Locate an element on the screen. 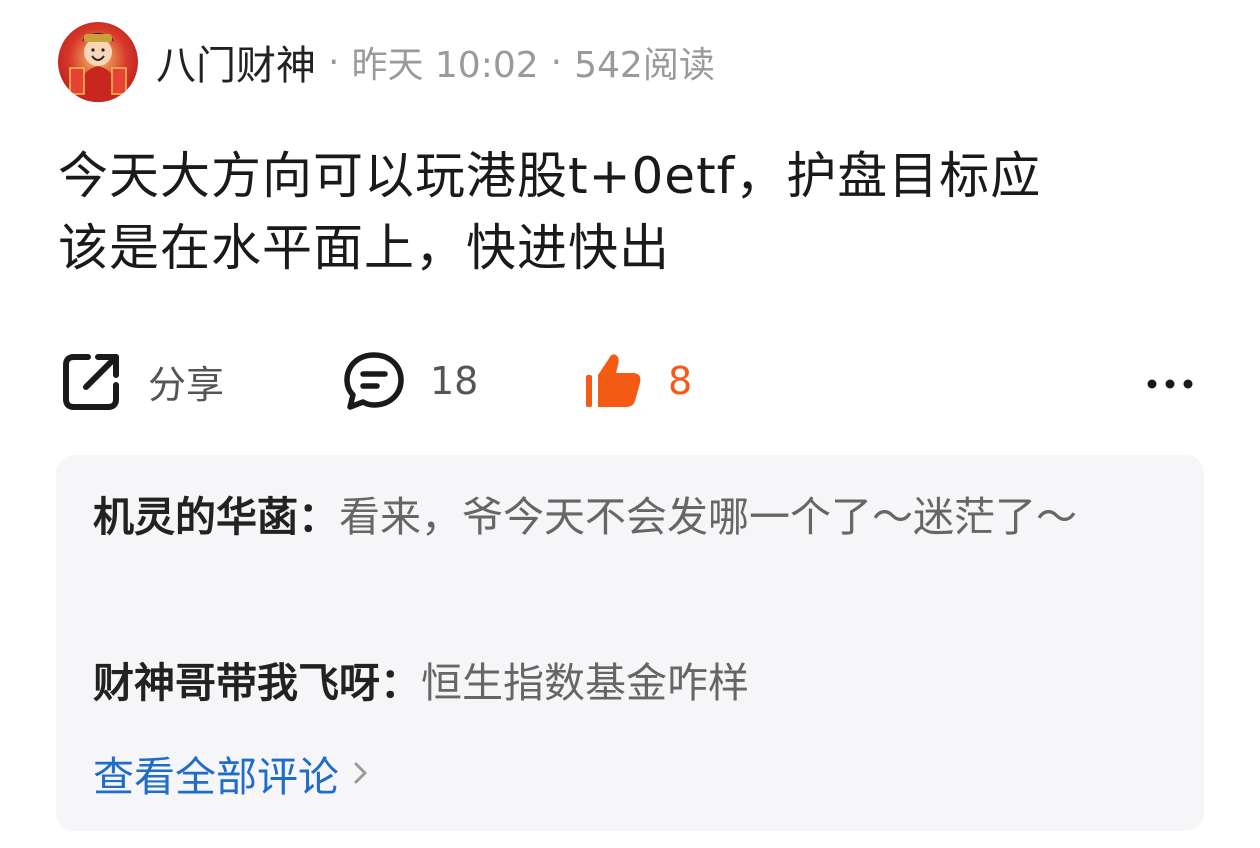 This screenshot has width=1260, height=848. share-icon is located at coordinates (91, 382).